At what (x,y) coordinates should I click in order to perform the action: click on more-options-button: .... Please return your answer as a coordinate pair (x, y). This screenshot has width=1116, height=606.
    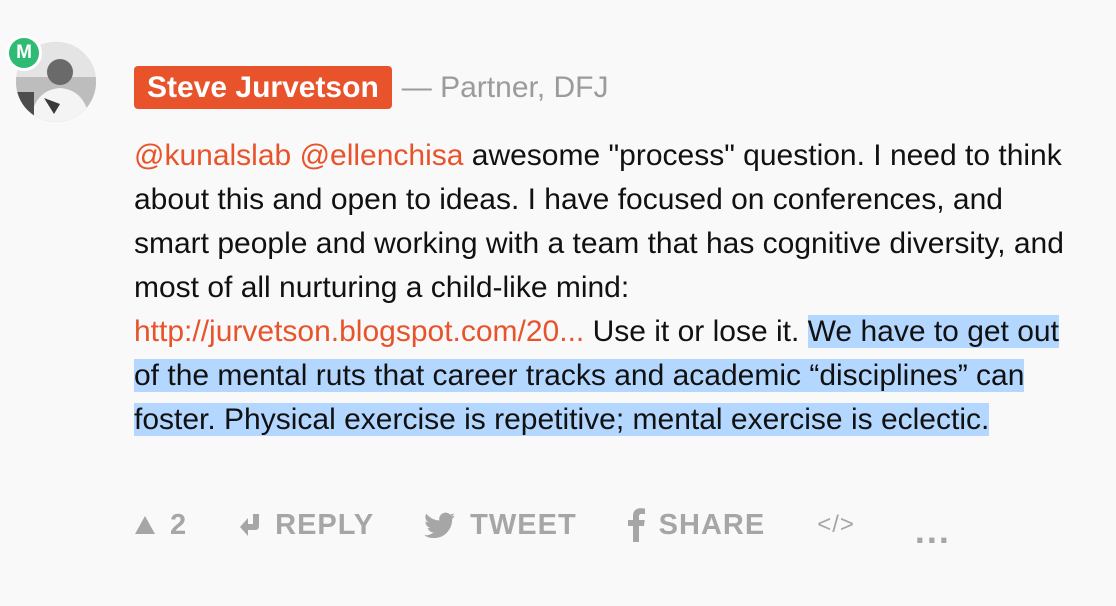
    Looking at the image, I should click on (932, 530).